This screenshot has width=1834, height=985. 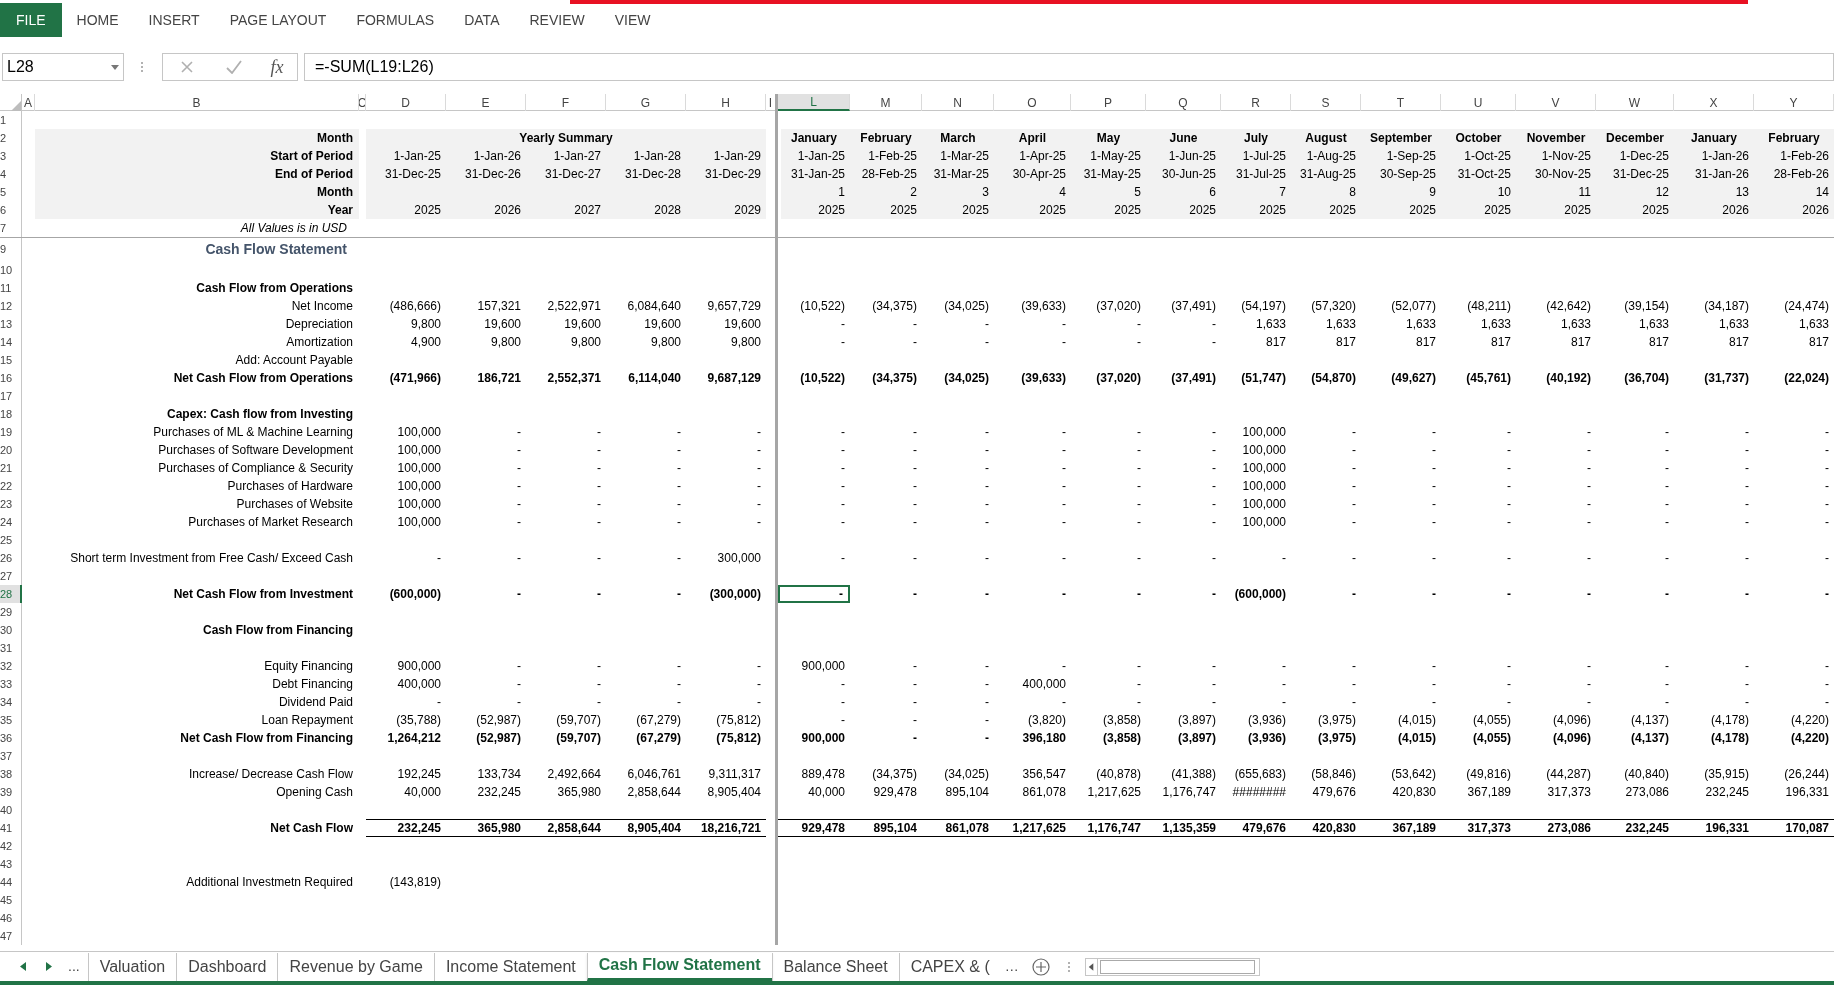 What do you see at coordinates (814, 594) in the screenshot?
I see `table-cell: -` at bounding box center [814, 594].